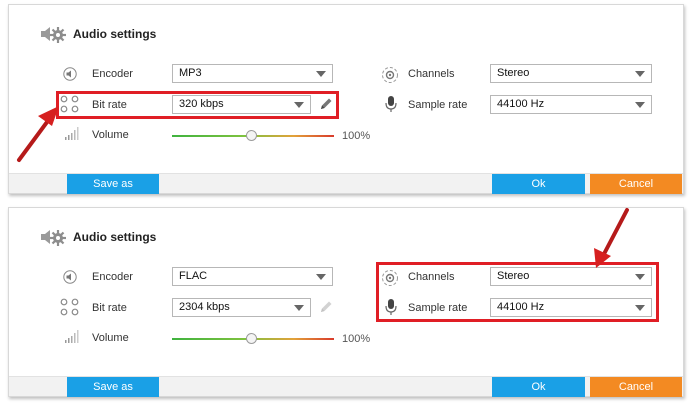  Describe the element at coordinates (193, 276) in the screenshot. I see `encoder-value: FLAC` at that location.